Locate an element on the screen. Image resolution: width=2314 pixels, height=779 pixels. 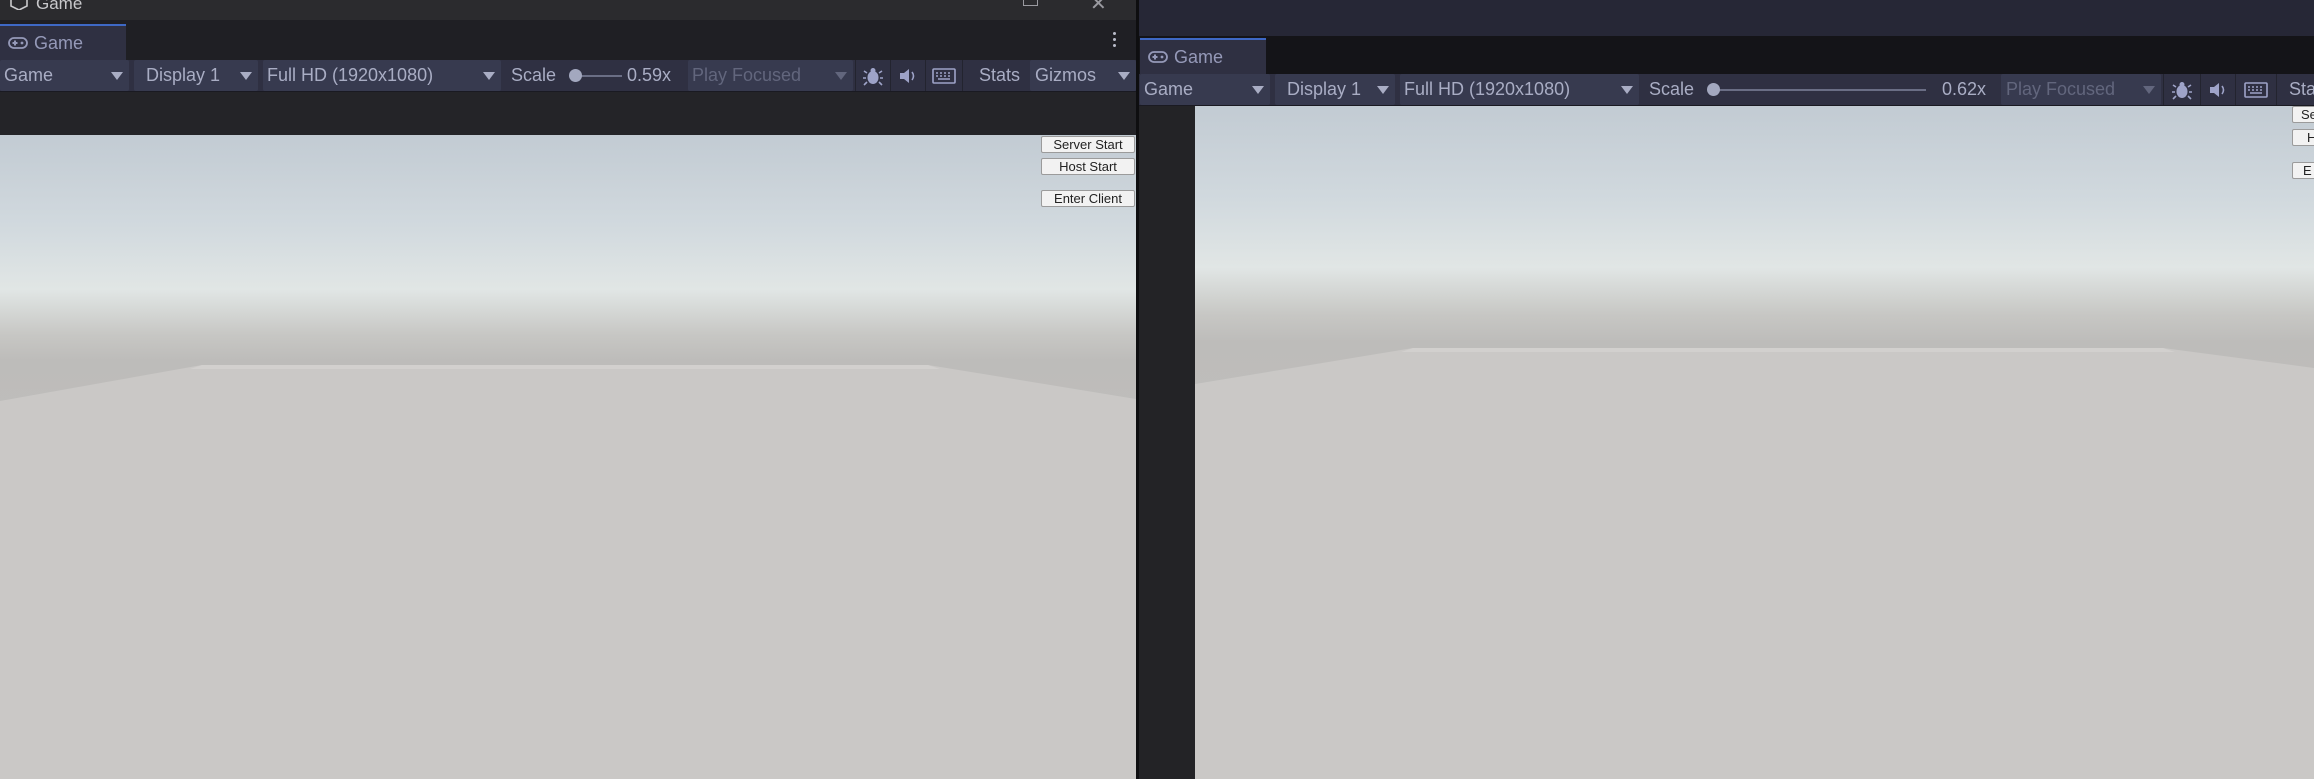
os-title-bar: Game ✕ is located at coordinates (568, 10).